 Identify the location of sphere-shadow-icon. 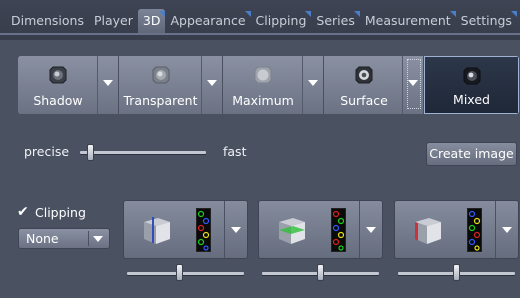
(58, 75).